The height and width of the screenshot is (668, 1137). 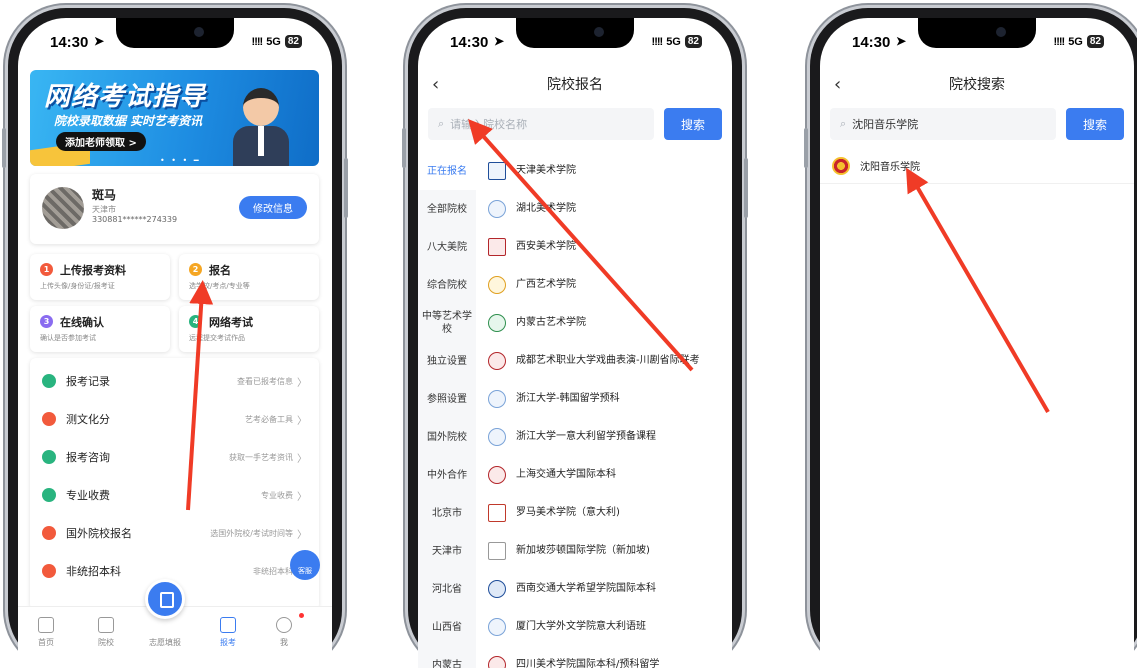 What do you see at coordinates (249, 329) in the screenshot?
I see `step-online-exam: 4 网络考试 远程提交考试作品` at bounding box center [249, 329].